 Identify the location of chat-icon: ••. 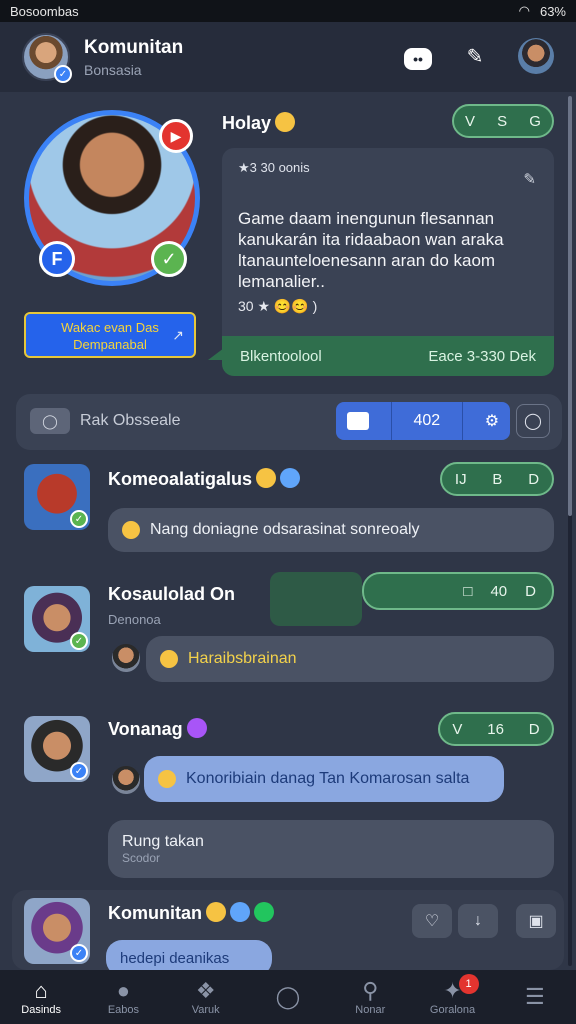
(418, 59).